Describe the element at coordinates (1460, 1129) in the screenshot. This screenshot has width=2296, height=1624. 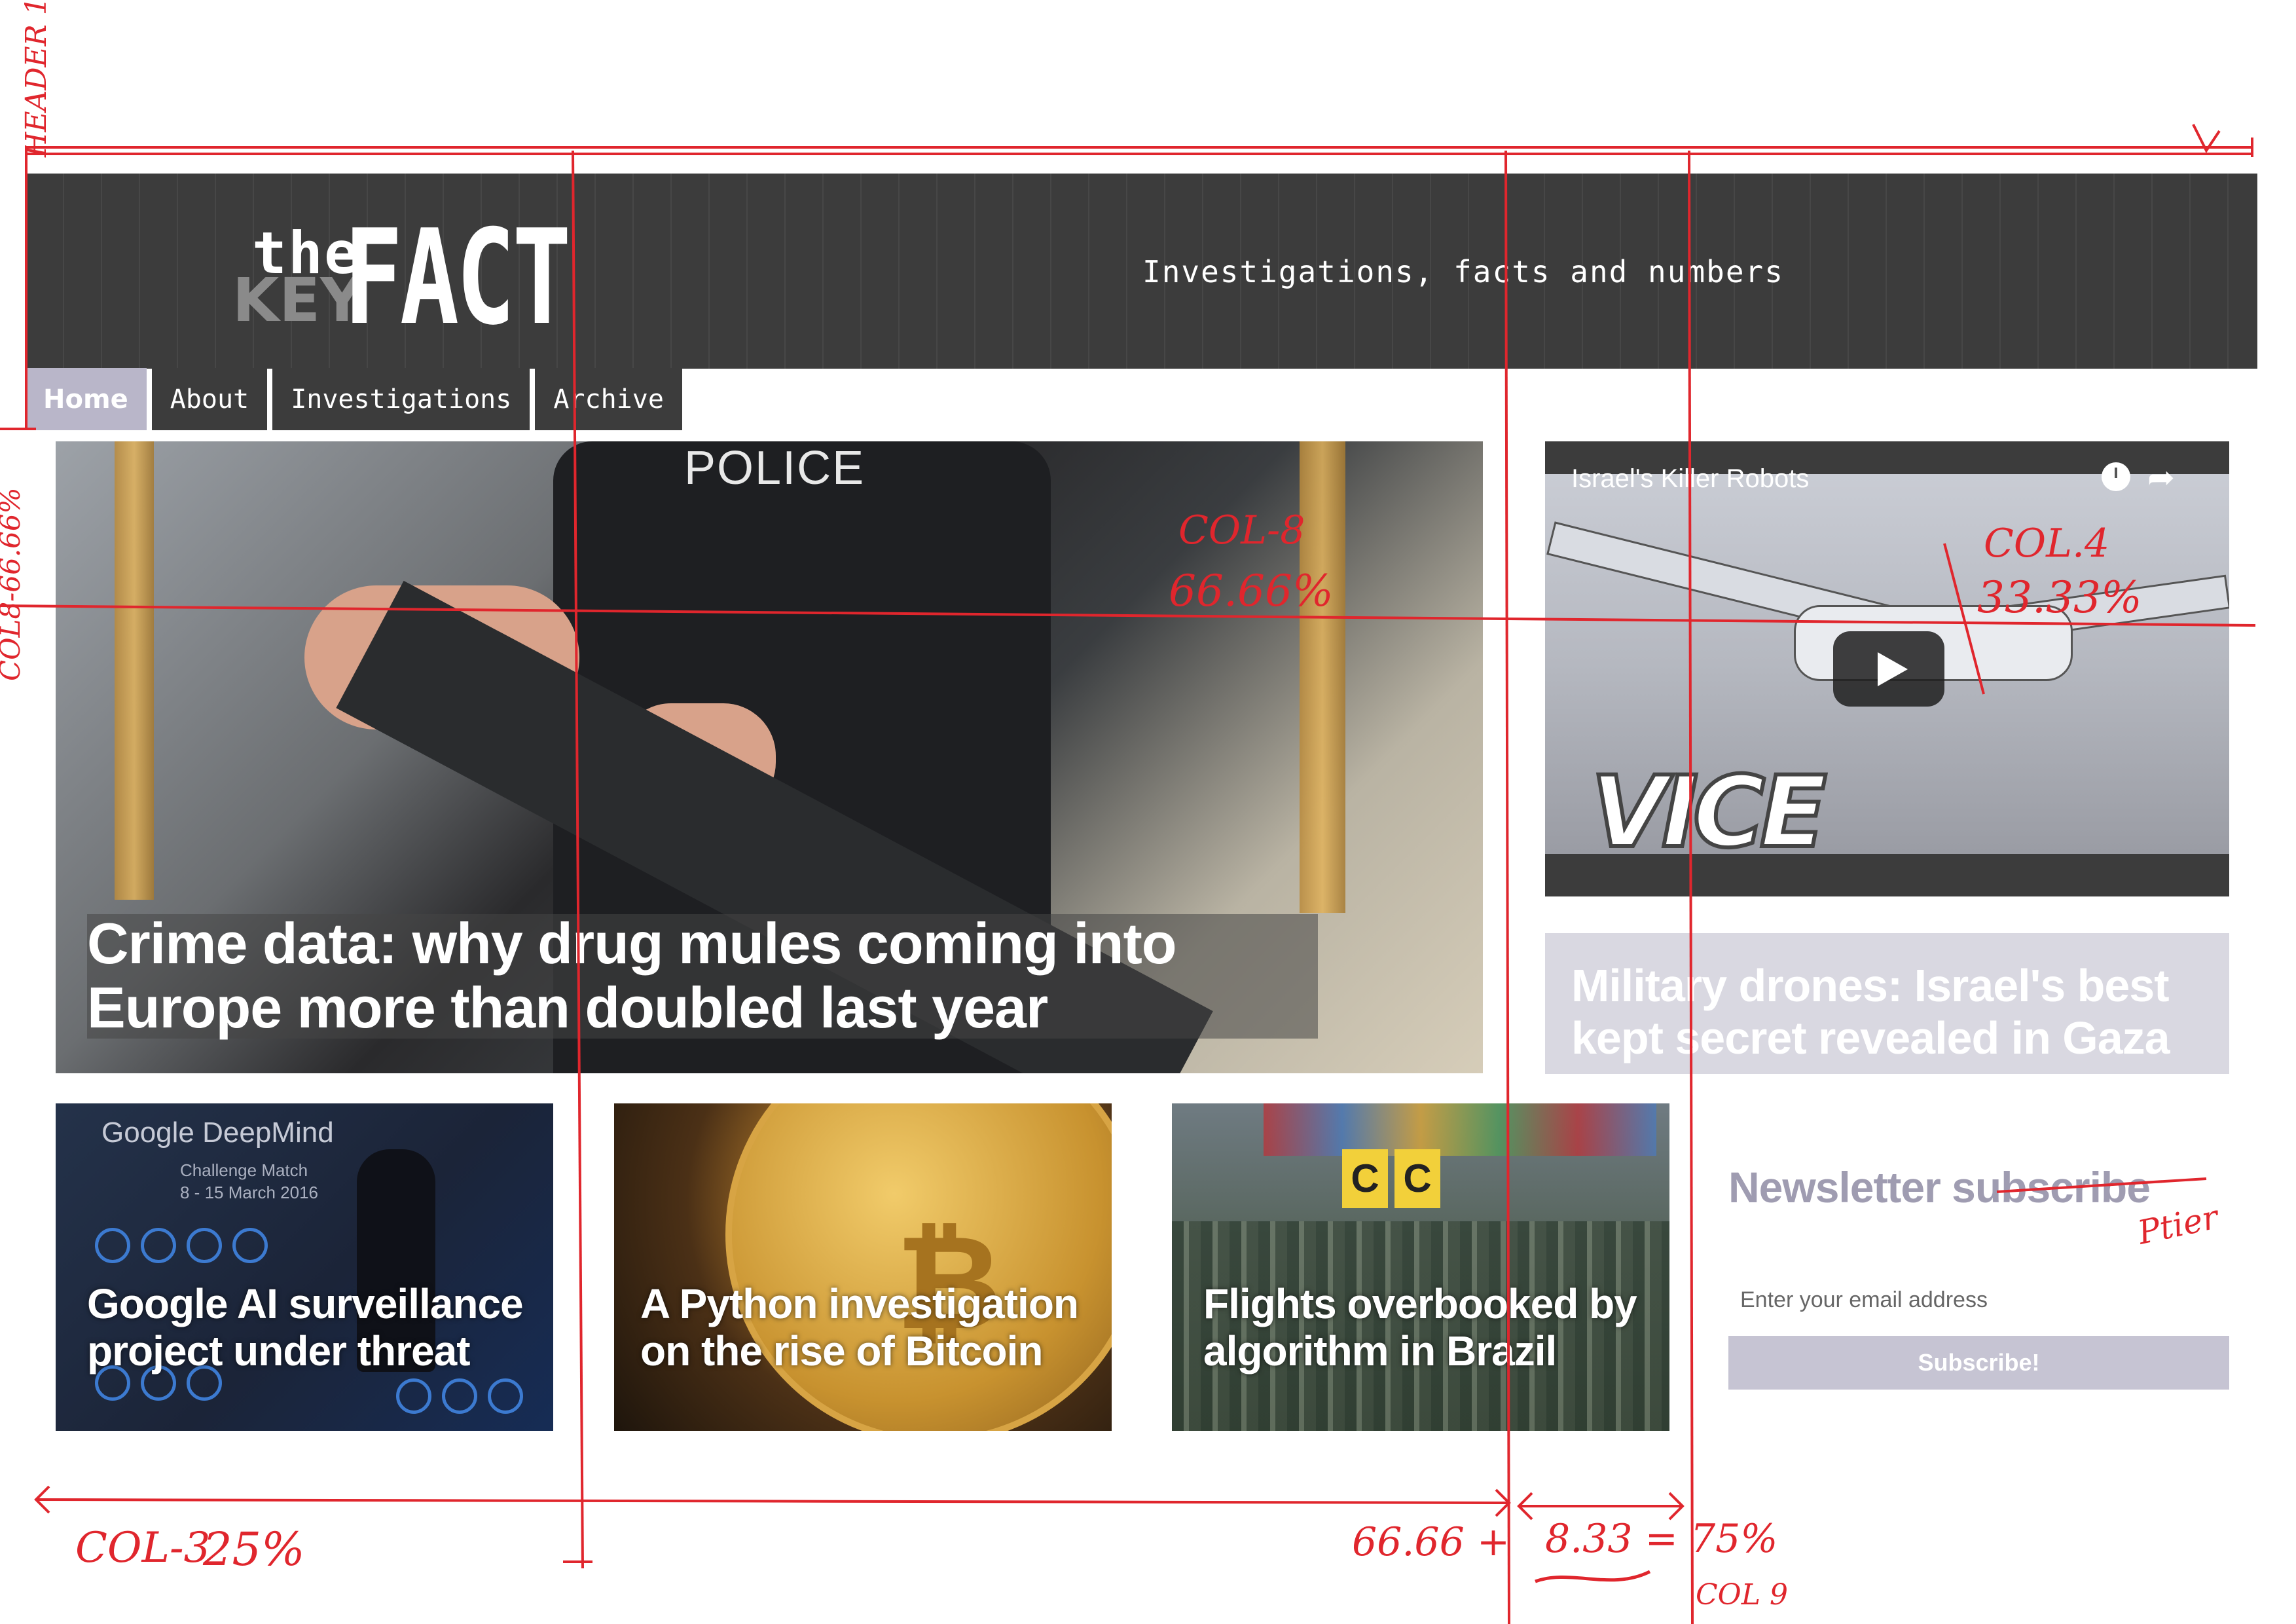
I see `airport-mural` at that location.